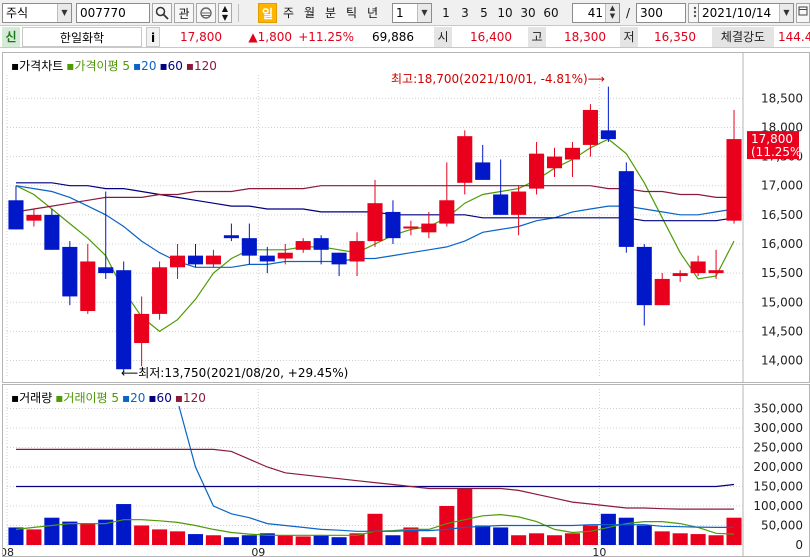  What do you see at coordinates (37, 66) in the screenshot?
I see `price-legend-item-0: ▪가격차트` at bounding box center [37, 66].